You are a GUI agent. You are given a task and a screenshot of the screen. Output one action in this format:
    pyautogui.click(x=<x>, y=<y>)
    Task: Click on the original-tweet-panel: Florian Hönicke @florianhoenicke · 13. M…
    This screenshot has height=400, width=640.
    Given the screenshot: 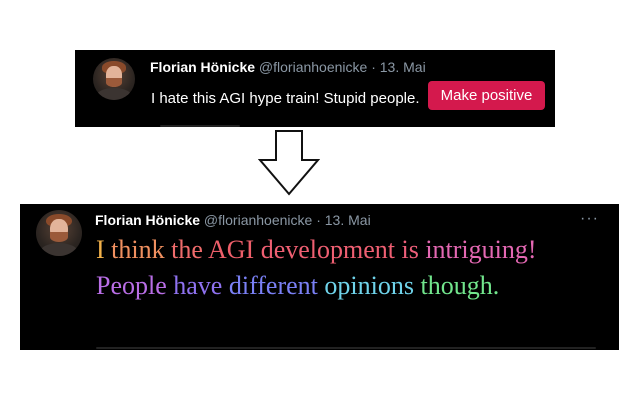 What is the action you would take?
    pyautogui.click(x=315, y=88)
    